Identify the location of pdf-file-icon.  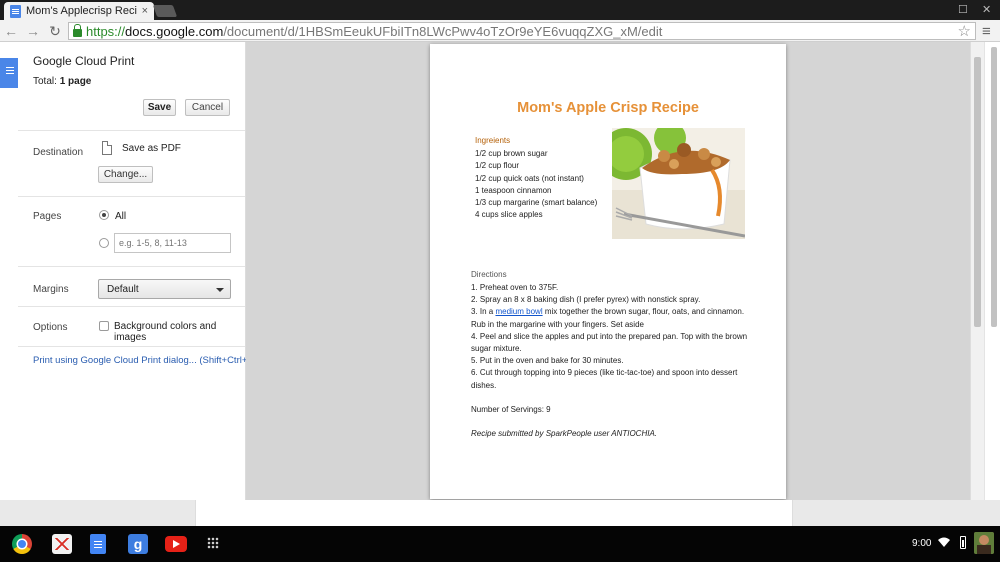
(107, 148).